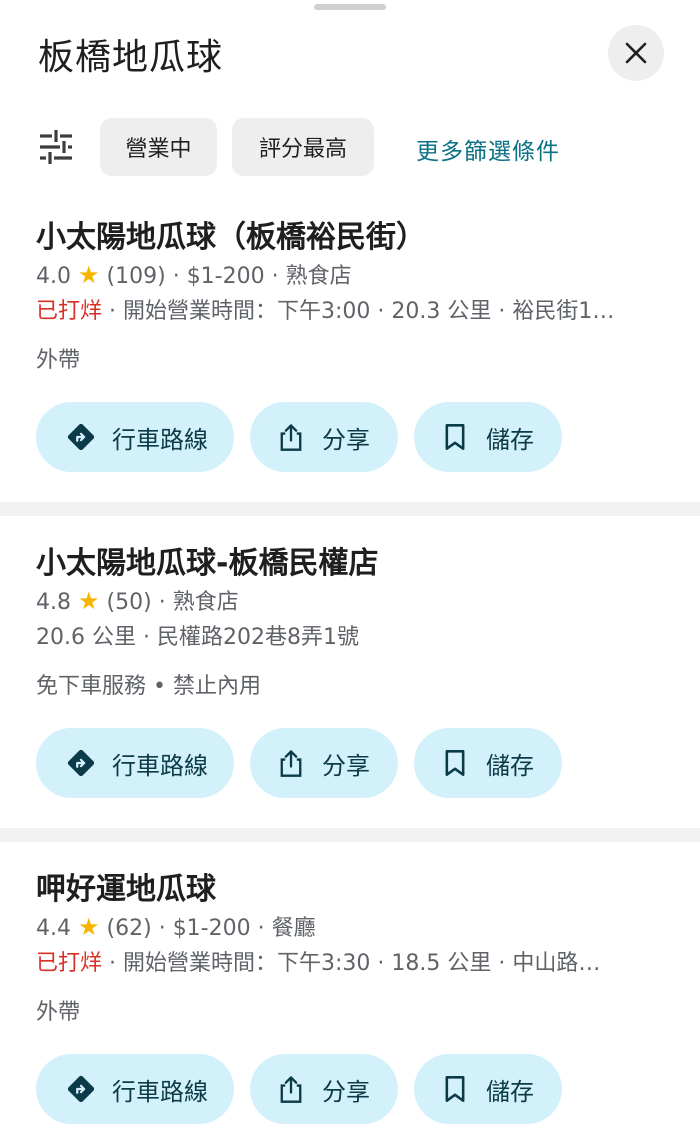 The image size is (700, 1148). Describe the element at coordinates (441, 311) in the screenshot. I see `distance: 20.3 公里` at that location.